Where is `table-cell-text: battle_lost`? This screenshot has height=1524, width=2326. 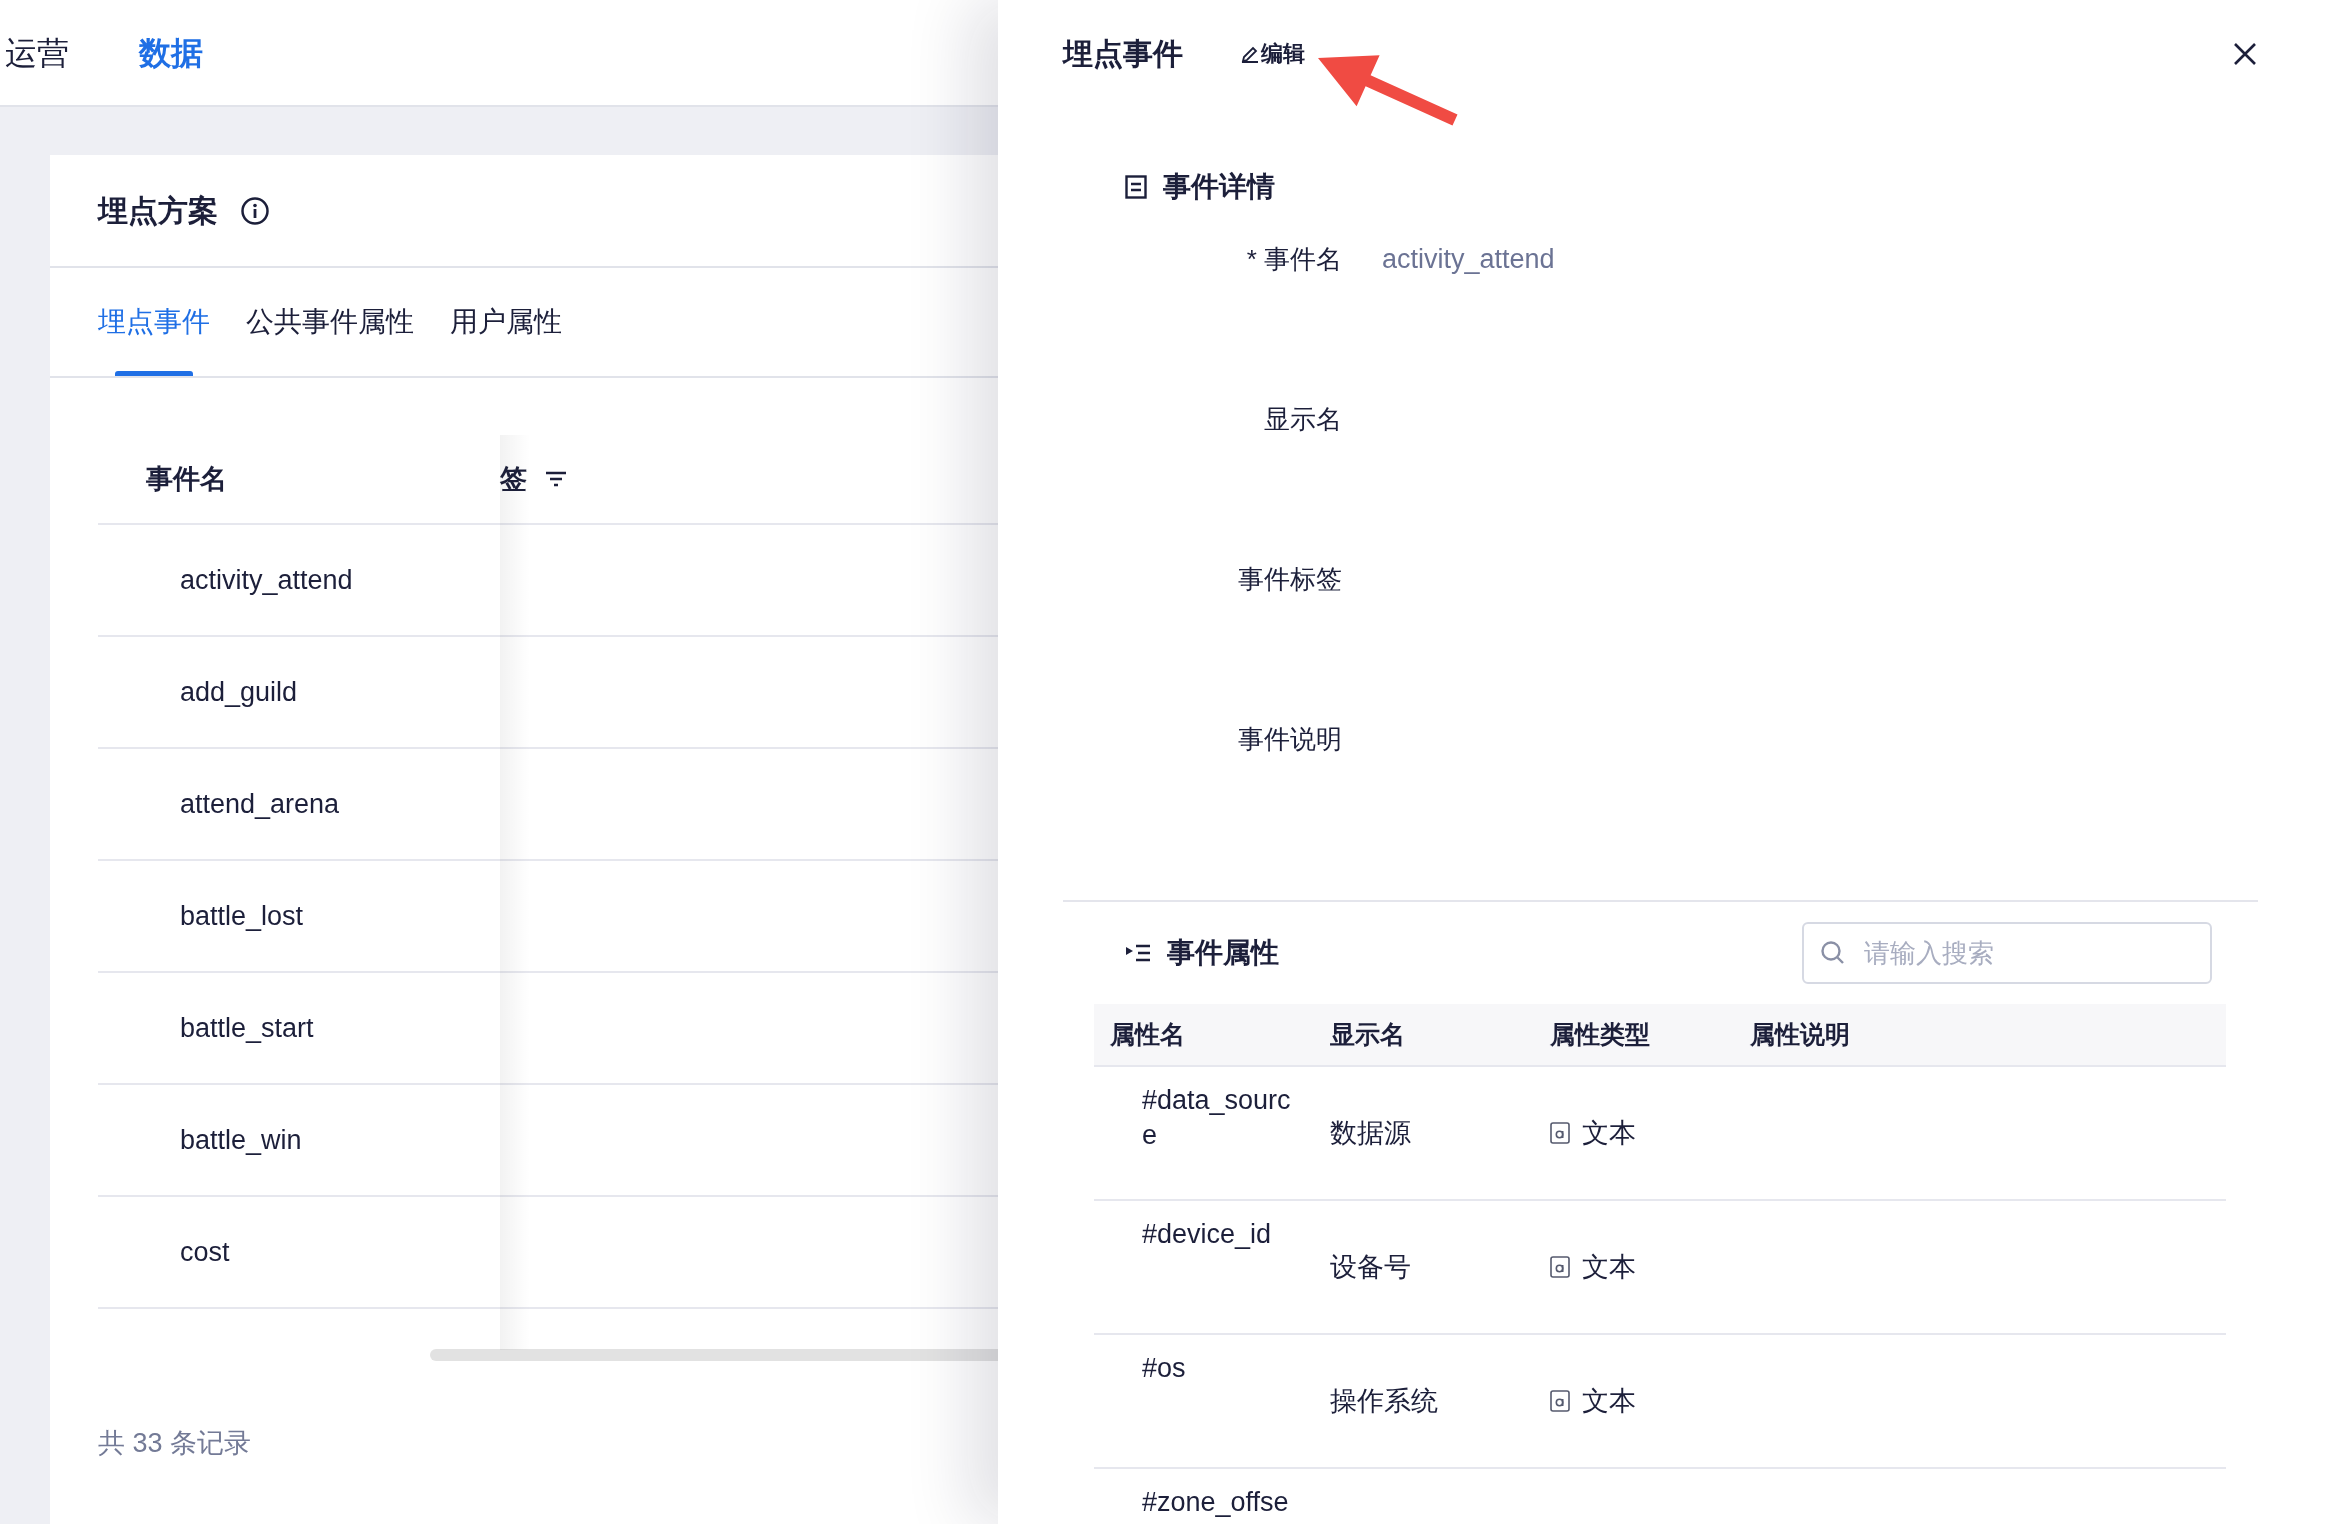 table-cell-text: battle_lost is located at coordinates (242, 916).